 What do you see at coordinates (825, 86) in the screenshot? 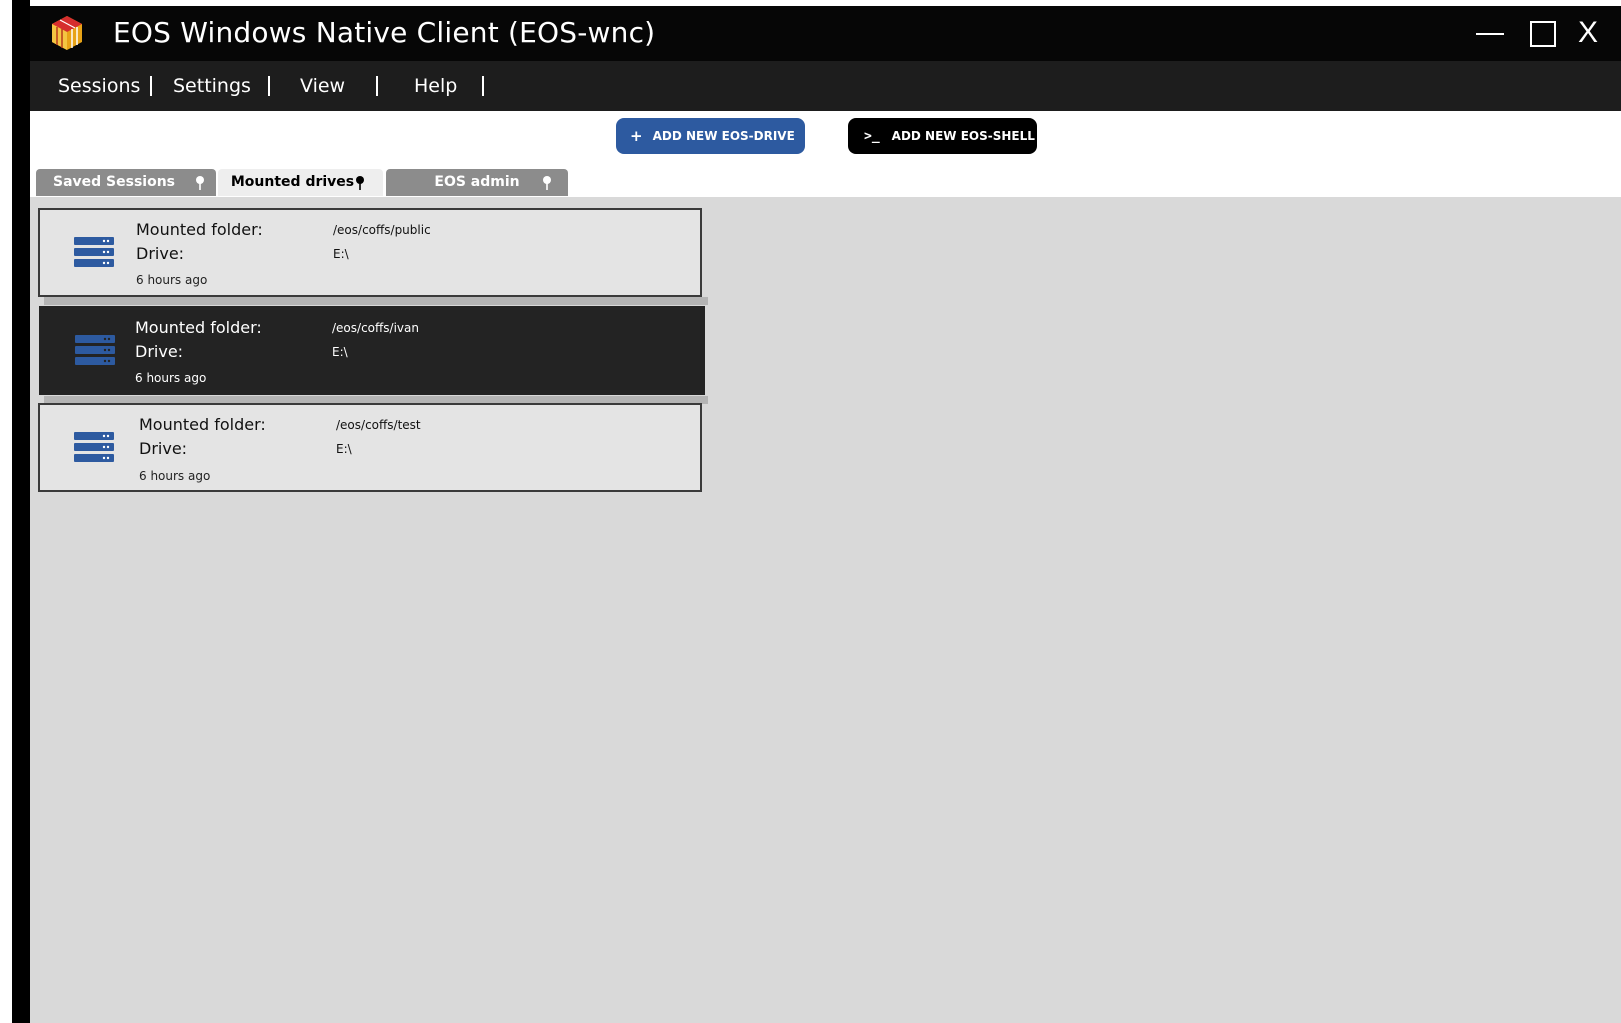
I see `menu-bar: Sessions Settings View Help` at bounding box center [825, 86].